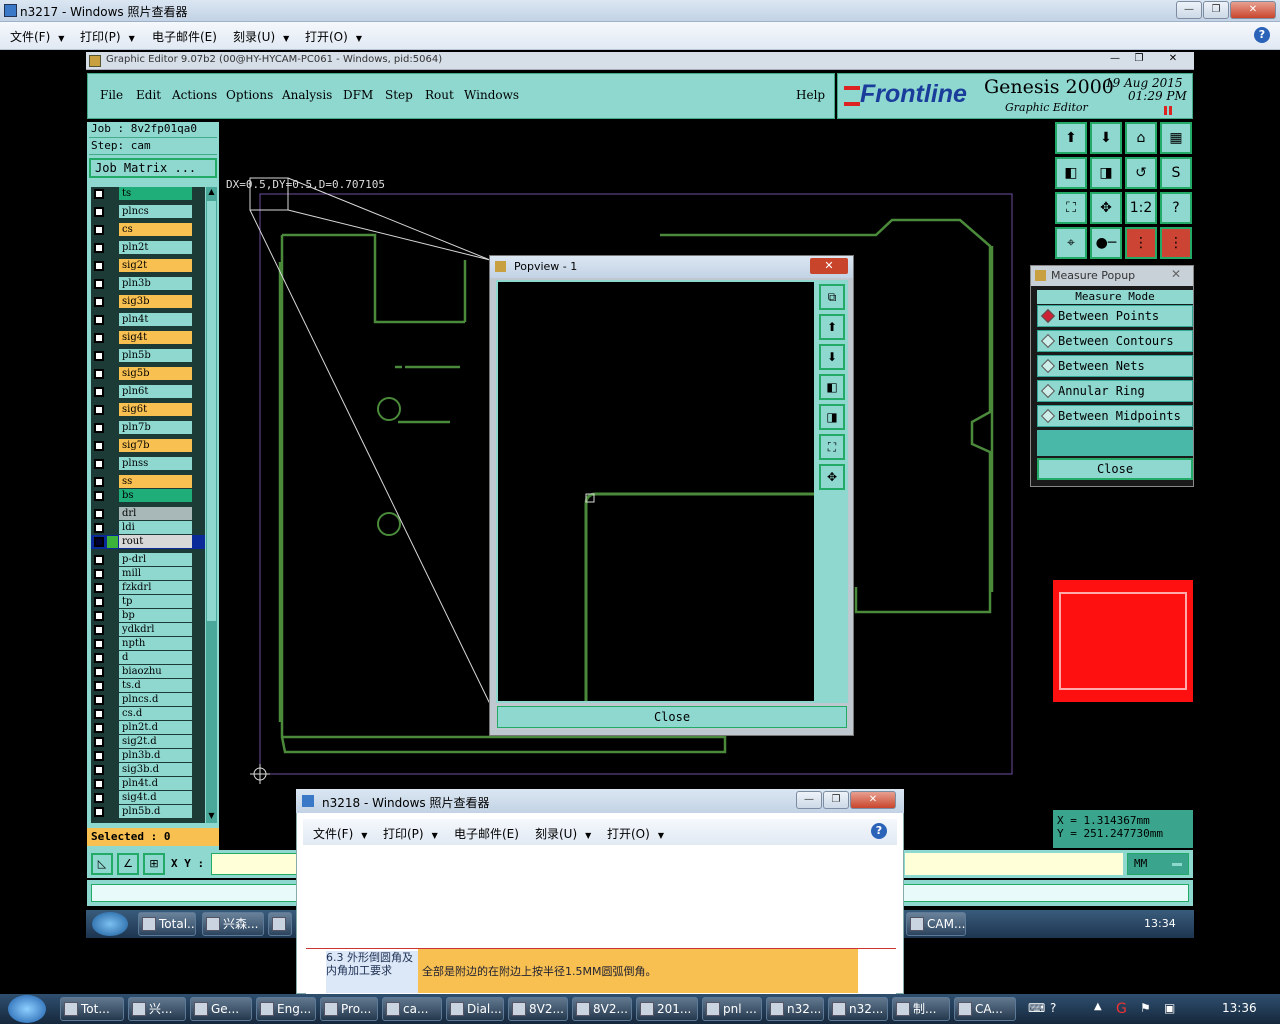 Image resolution: width=1280 pixels, height=1024 pixels. Describe the element at coordinates (340, 833) in the screenshot. I see `v2-menu-file: 文件(F) ▼` at that location.